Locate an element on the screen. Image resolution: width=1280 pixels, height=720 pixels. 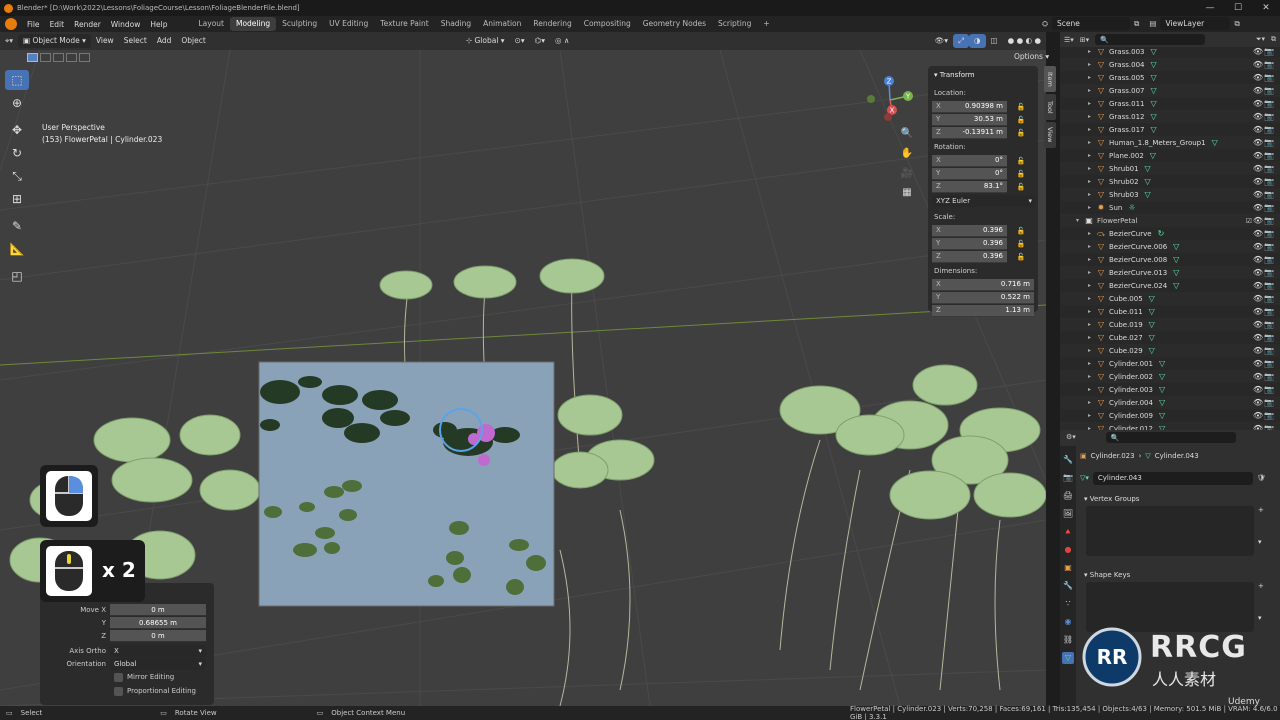
mesh-data-icon: ▽▾ is located at coordinates (1084, 478).